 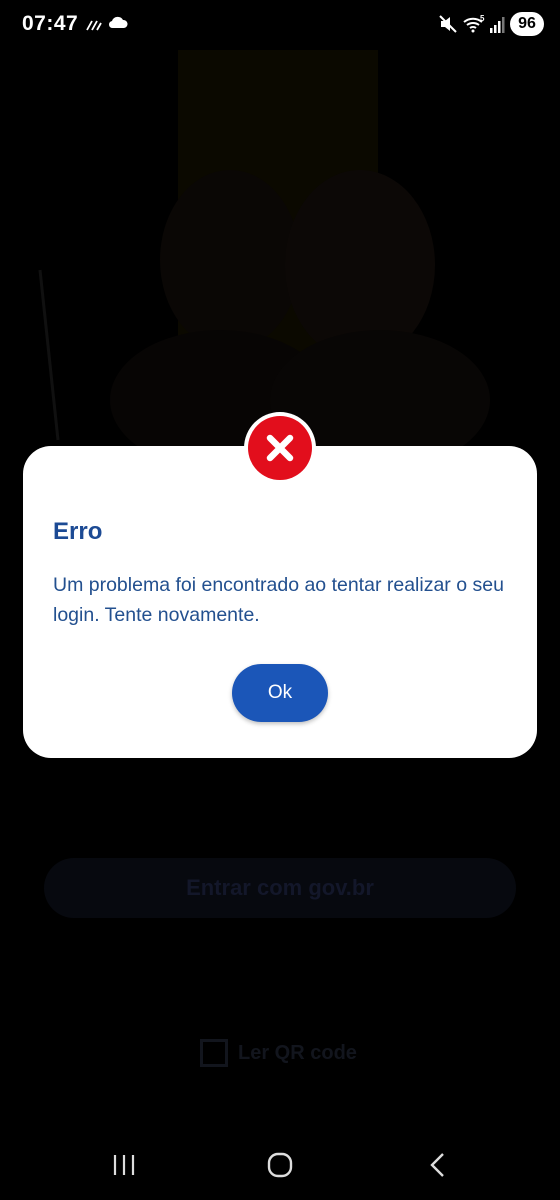 What do you see at coordinates (78, 531) in the screenshot?
I see `dialog-title: Erro` at bounding box center [78, 531].